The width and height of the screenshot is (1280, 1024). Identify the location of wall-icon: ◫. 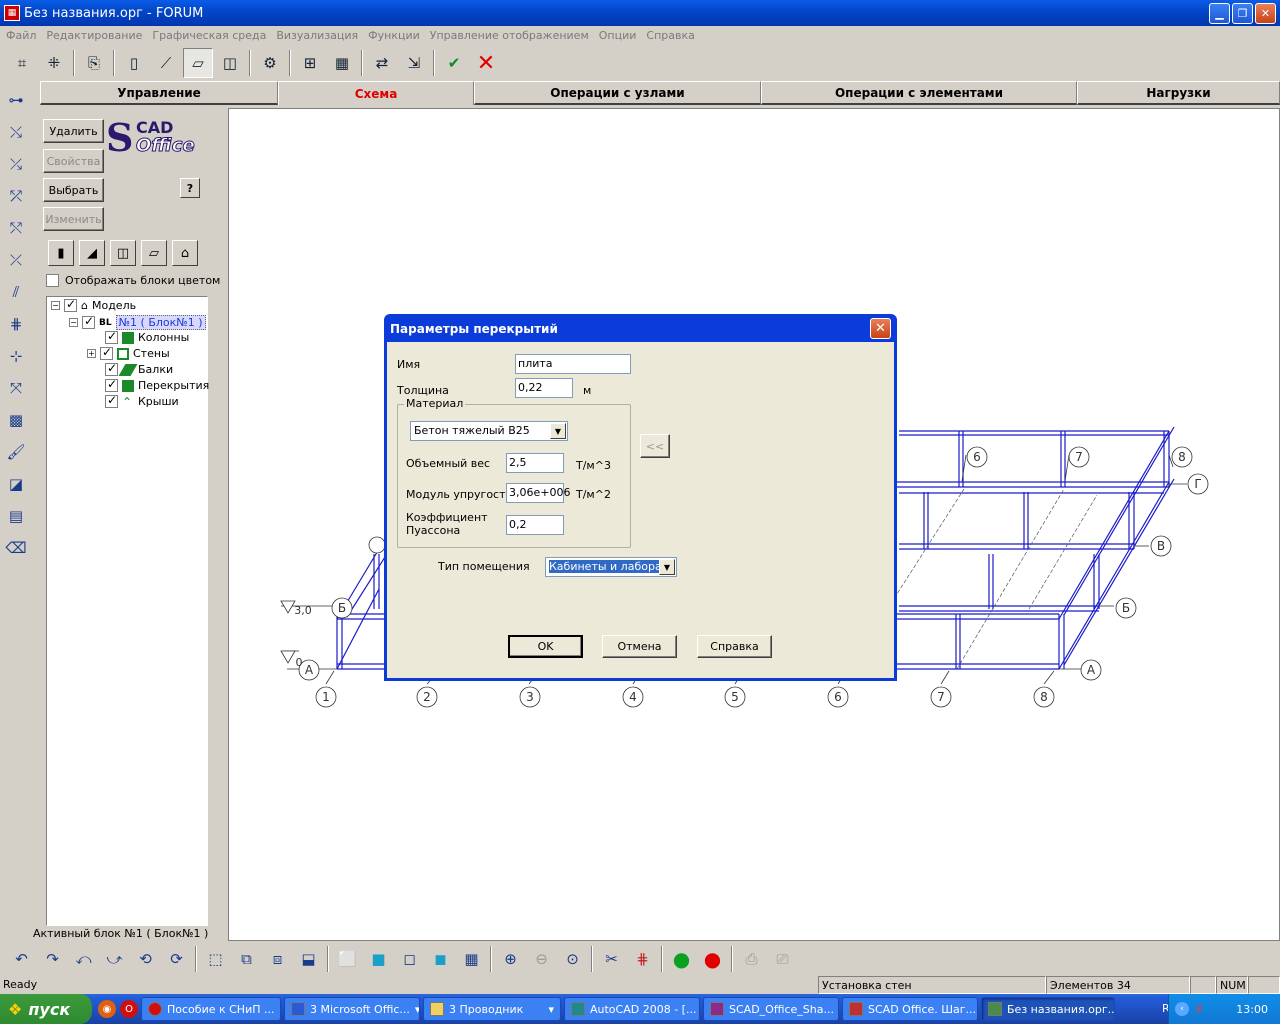
(230, 63).